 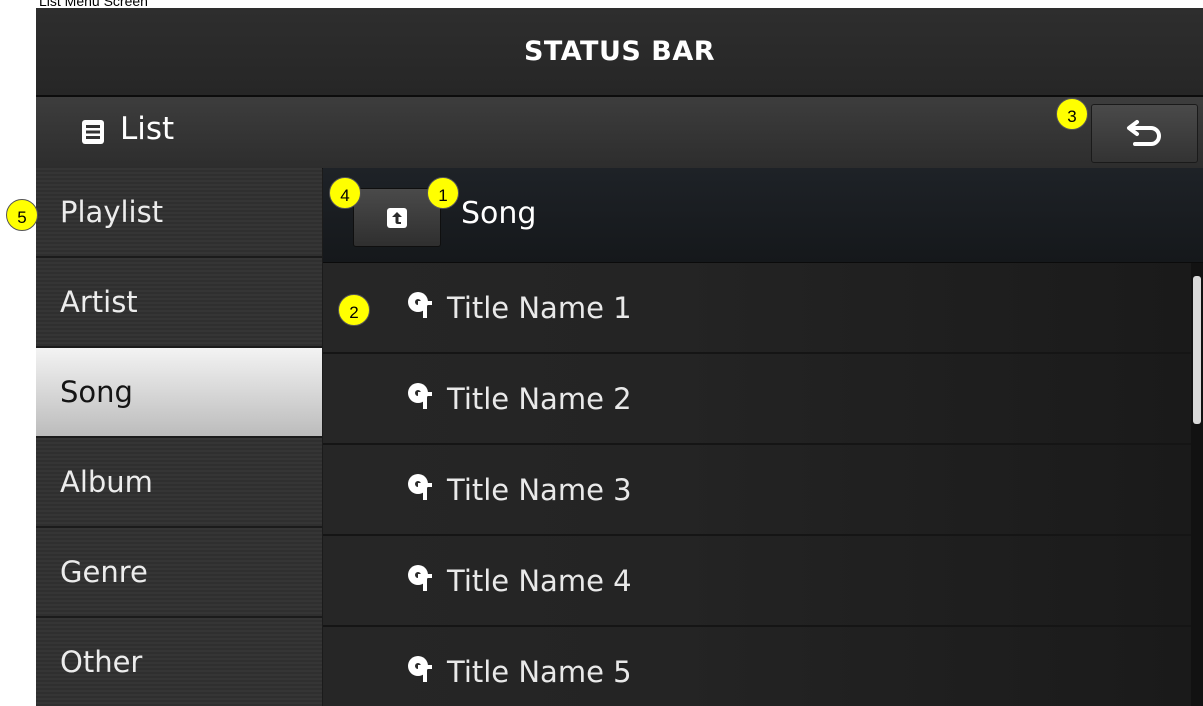 What do you see at coordinates (539, 581) in the screenshot?
I see `song-title: Title Name 4` at bounding box center [539, 581].